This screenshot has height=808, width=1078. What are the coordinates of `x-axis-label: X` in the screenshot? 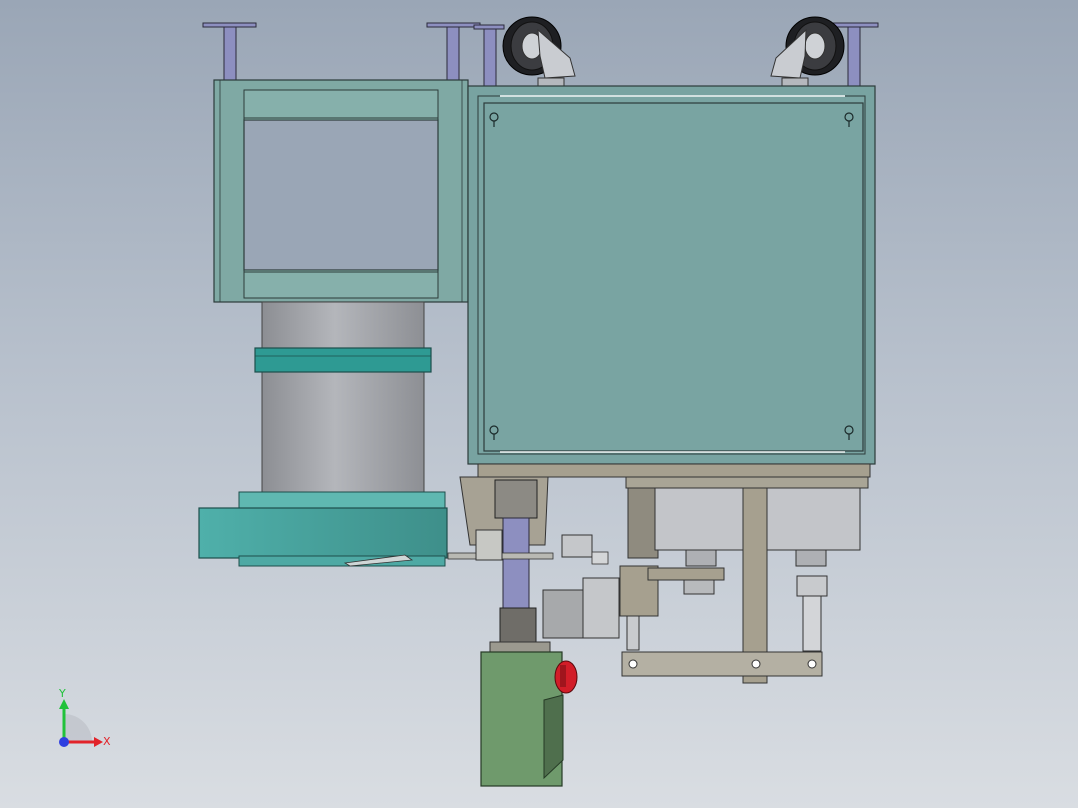 It's located at (107, 741).